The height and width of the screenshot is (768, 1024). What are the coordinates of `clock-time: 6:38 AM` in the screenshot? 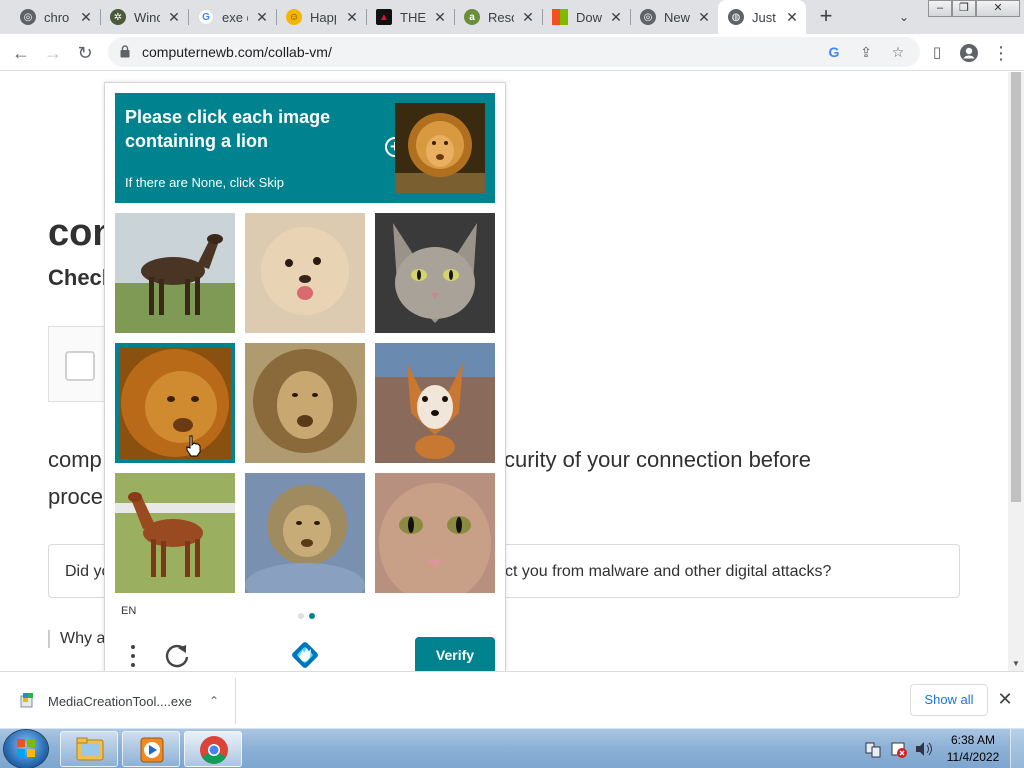 It's located at (973, 740).